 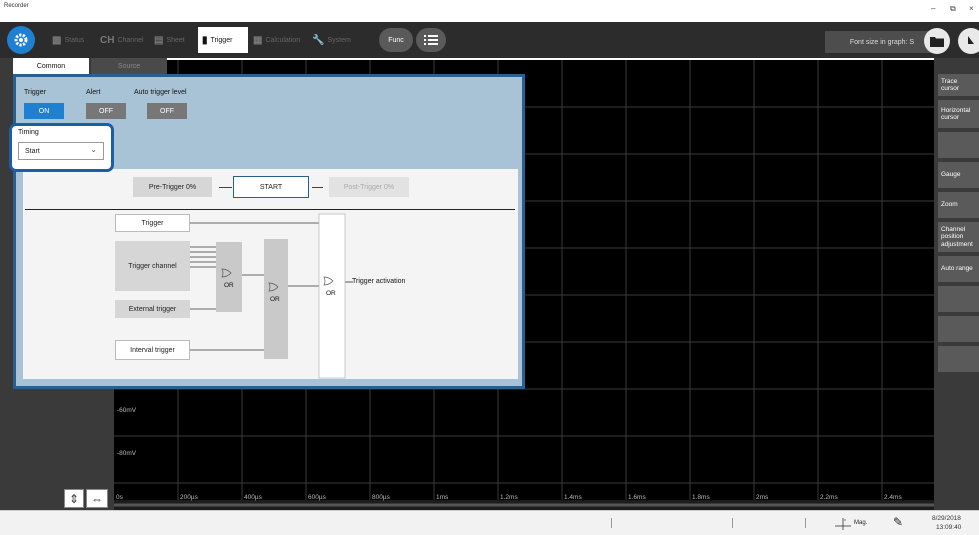 I want to click on auto-trigger-level-label: Auto trigger level, so click(x=160, y=92).